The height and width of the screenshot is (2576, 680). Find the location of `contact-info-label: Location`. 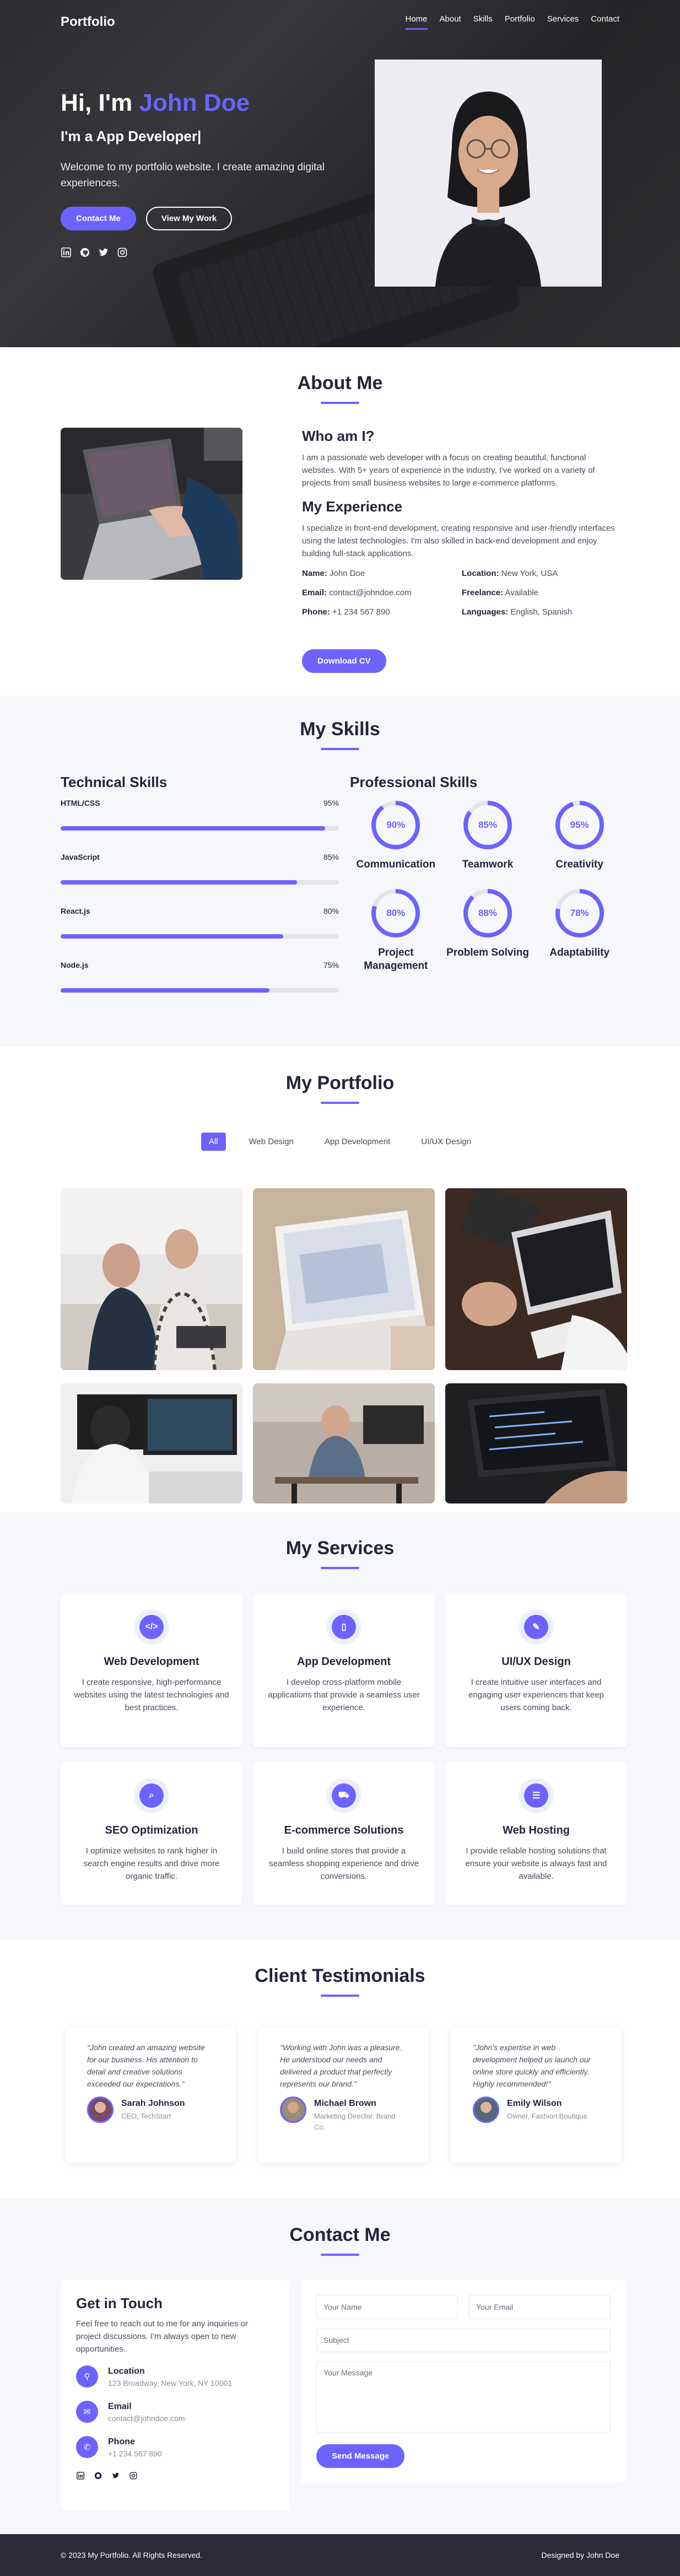

contact-info-label: Location is located at coordinates (126, 2371).